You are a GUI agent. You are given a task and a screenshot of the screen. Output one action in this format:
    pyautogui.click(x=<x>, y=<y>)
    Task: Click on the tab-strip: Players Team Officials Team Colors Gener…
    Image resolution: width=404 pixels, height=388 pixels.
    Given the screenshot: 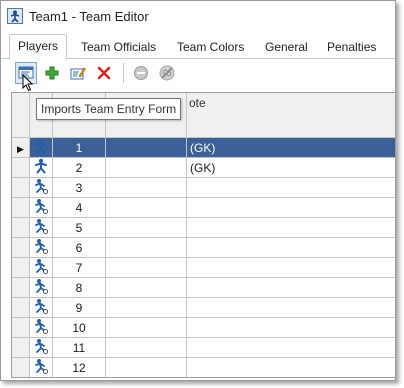 What is the action you would take?
    pyautogui.click(x=198, y=47)
    